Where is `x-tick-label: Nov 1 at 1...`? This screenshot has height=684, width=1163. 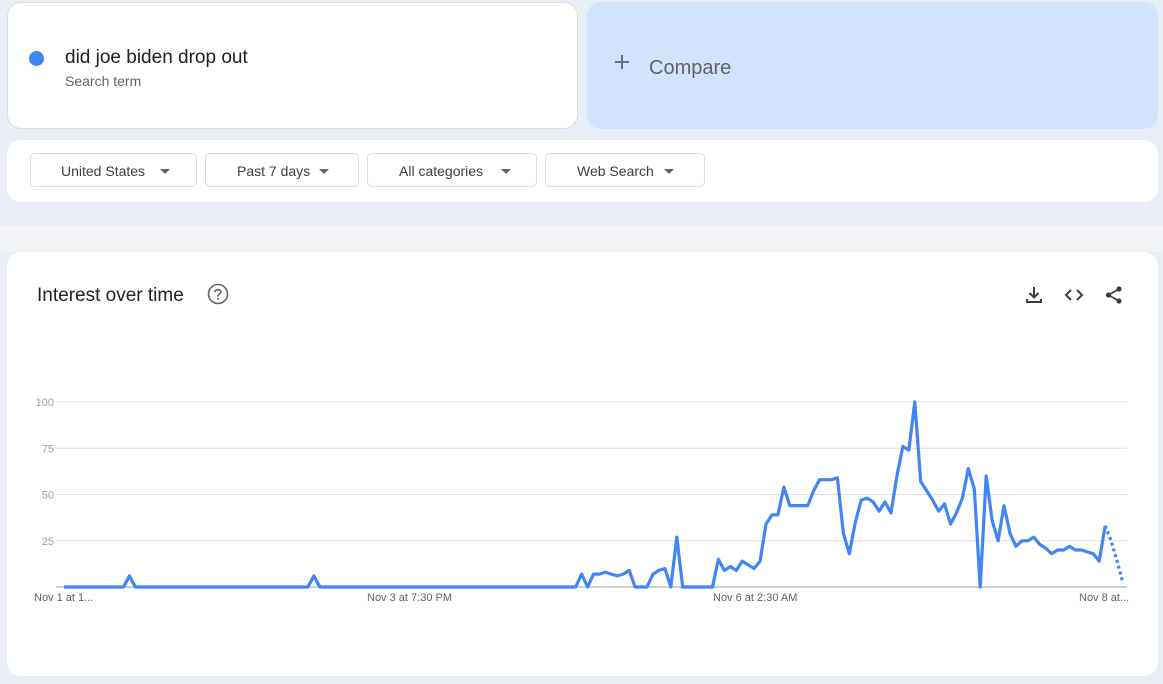 x-tick-label: Nov 1 at 1... is located at coordinates (63, 598).